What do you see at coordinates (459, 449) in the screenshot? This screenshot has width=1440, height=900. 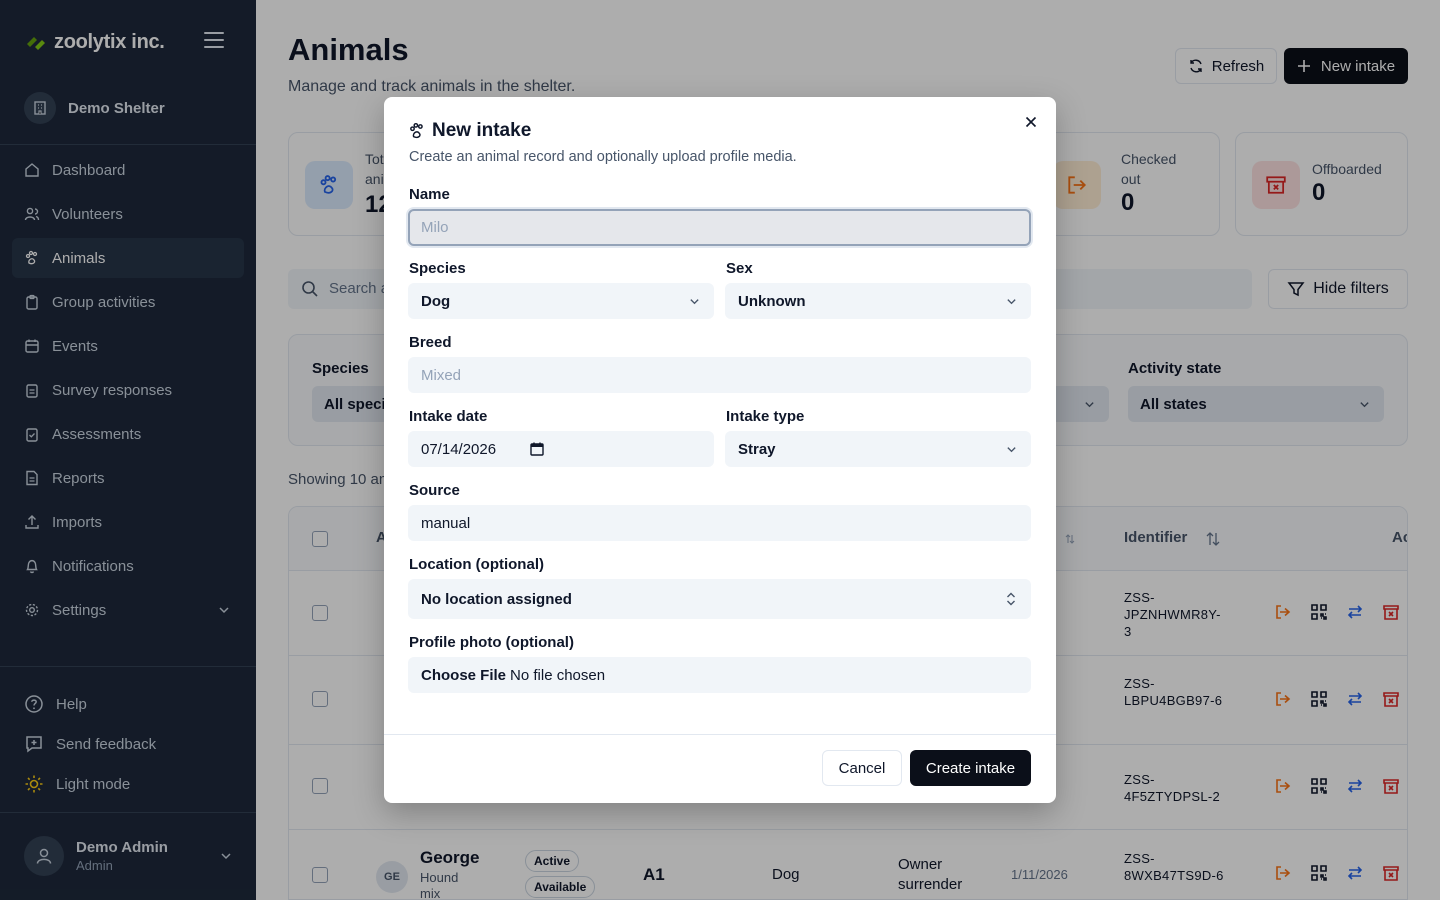 I see `intake-date-value: 07/14/2026` at bounding box center [459, 449].